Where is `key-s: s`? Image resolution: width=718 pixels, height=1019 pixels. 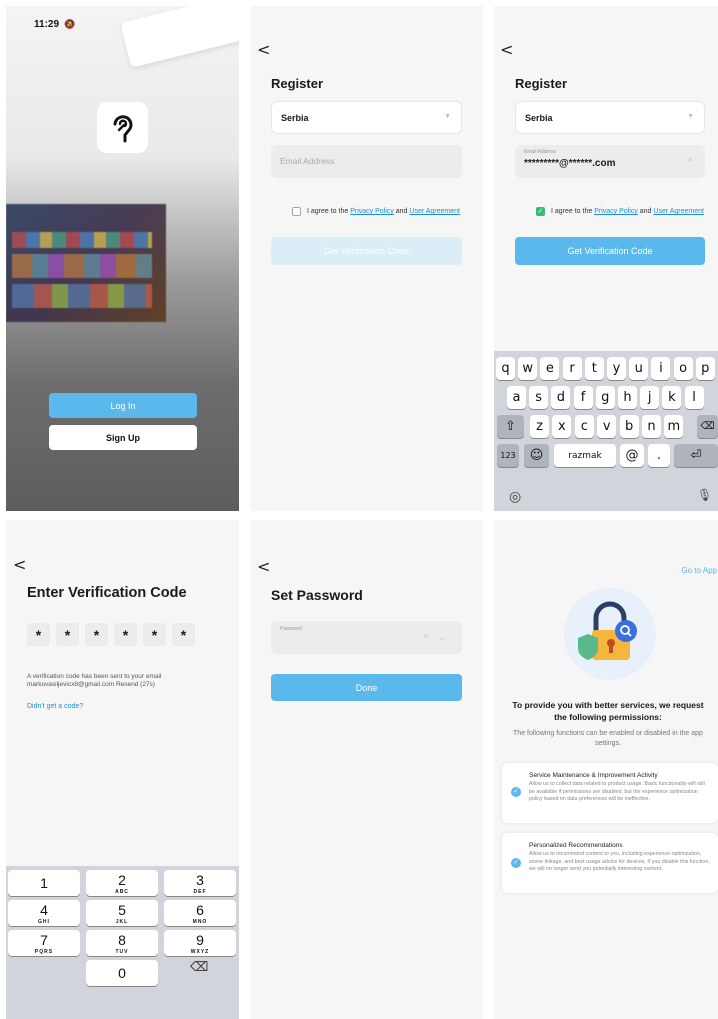 key-s: s is located at coordinates (539, 397).